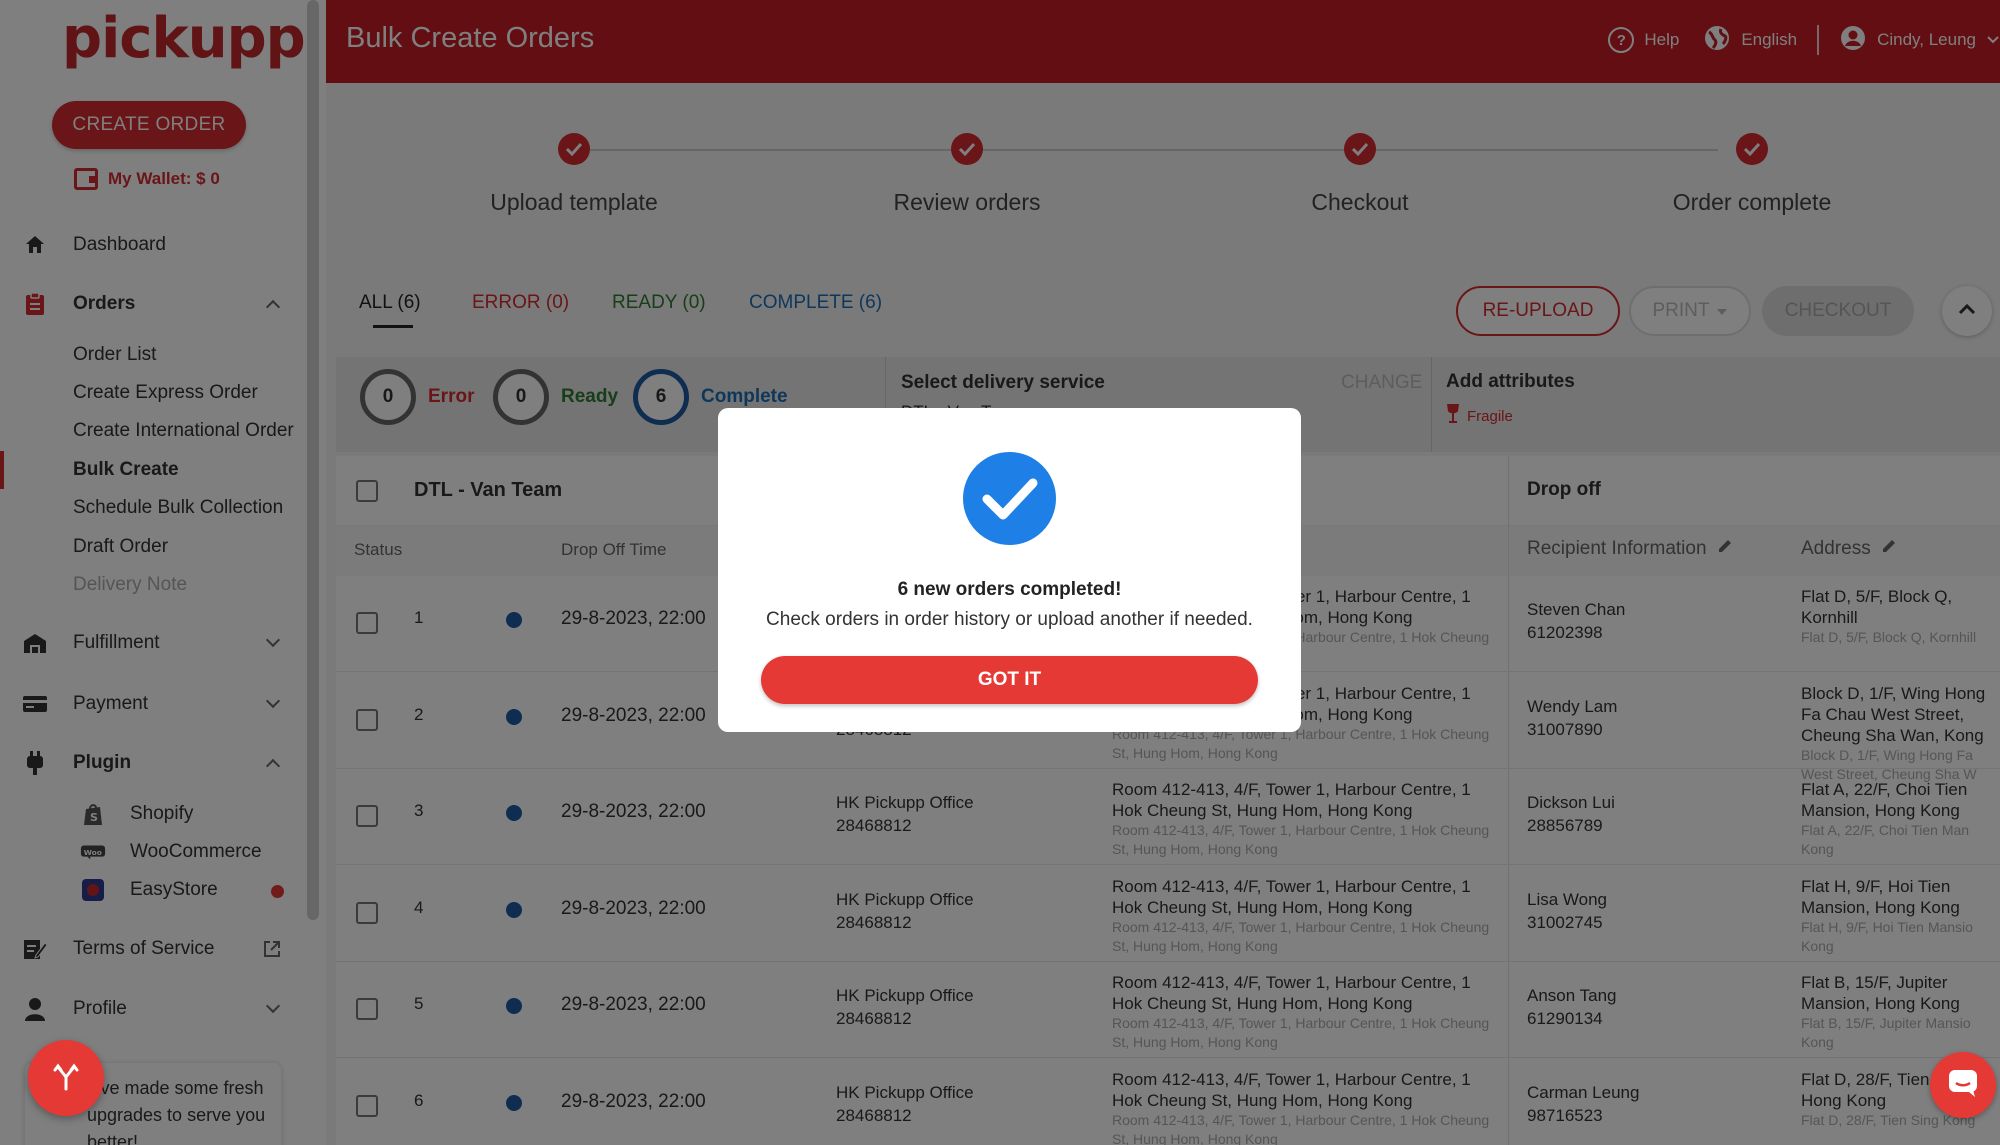  Describe the element at coordinates (1009, 498) in the screenshot. I see `success-check-icon` at that location.